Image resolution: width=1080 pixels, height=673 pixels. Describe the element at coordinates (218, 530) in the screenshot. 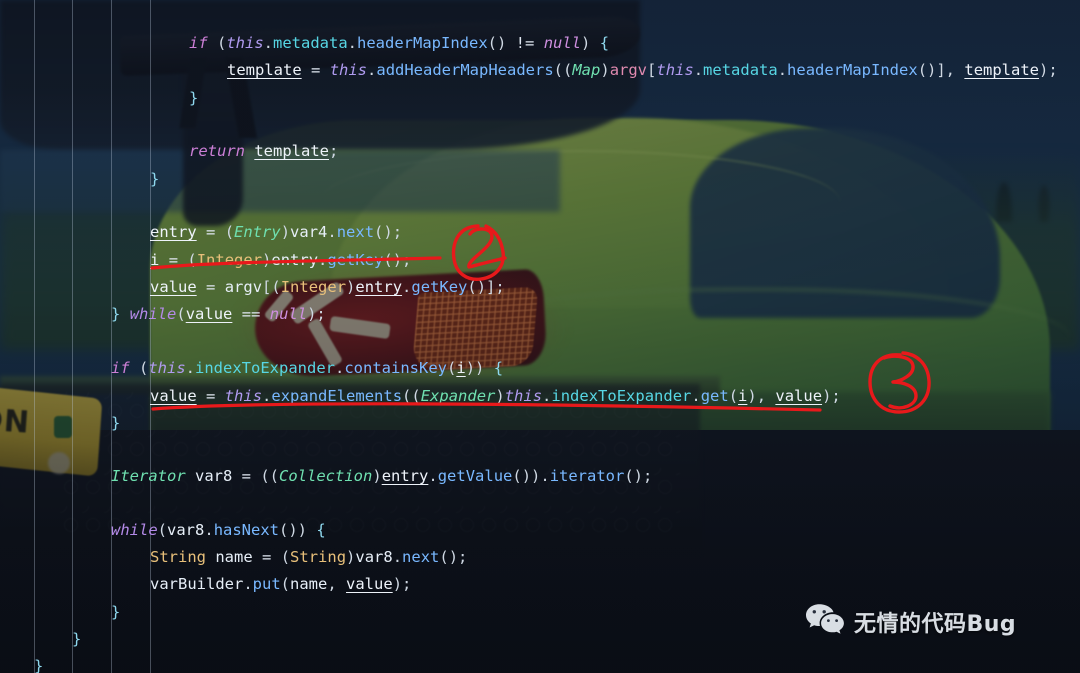

I see `code-line: while(var8.hasNext()) {` at that location.